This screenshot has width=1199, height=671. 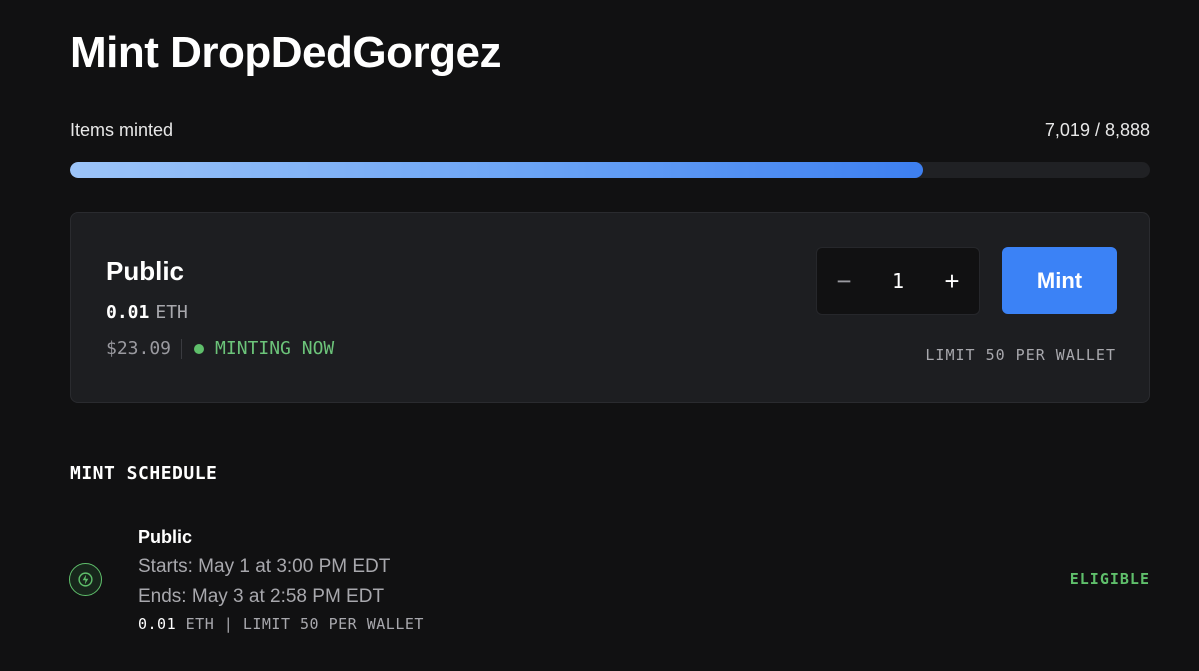 I want to click on quantity-value: 1, so click(x=898, y=281).